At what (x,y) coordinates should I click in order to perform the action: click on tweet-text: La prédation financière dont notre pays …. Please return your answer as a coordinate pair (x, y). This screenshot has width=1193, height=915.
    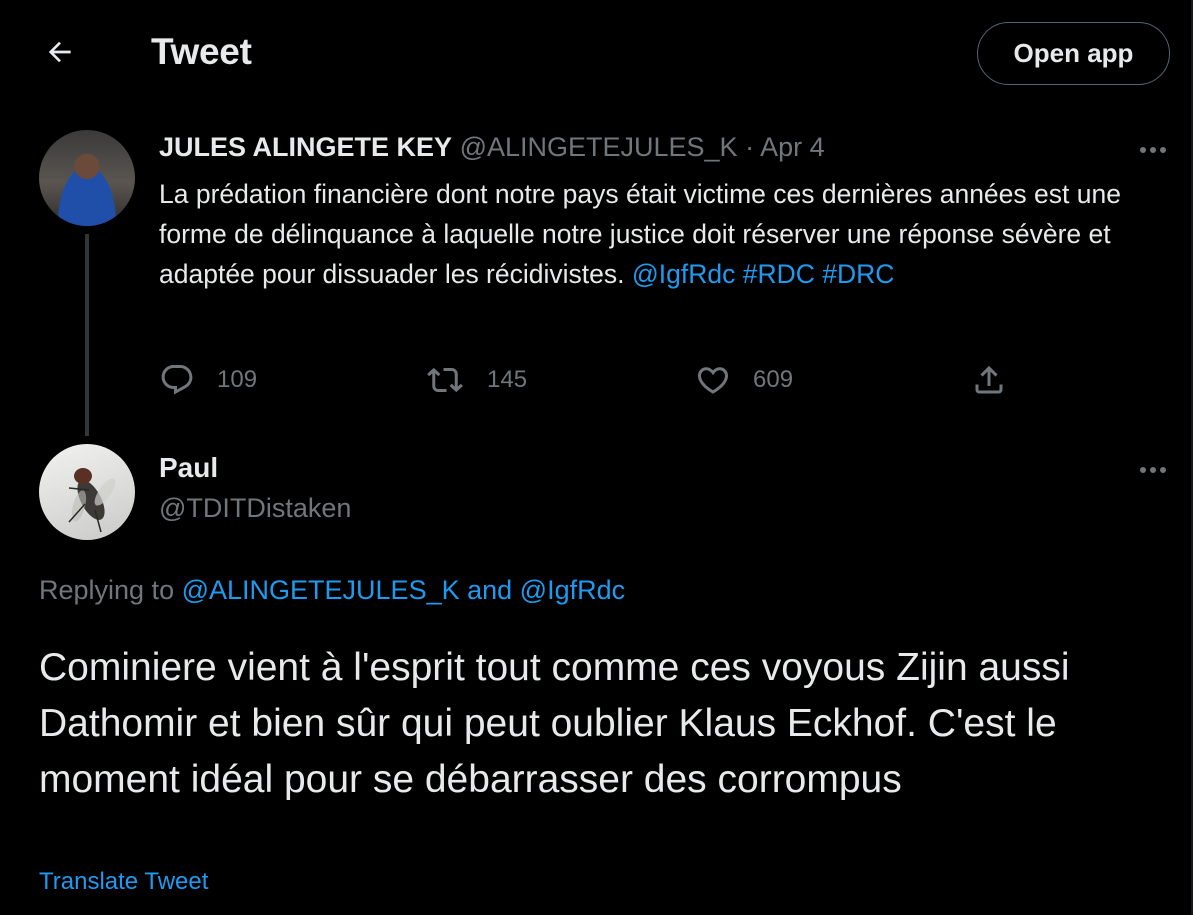
    Looking at the image, I should click on (659, 234).